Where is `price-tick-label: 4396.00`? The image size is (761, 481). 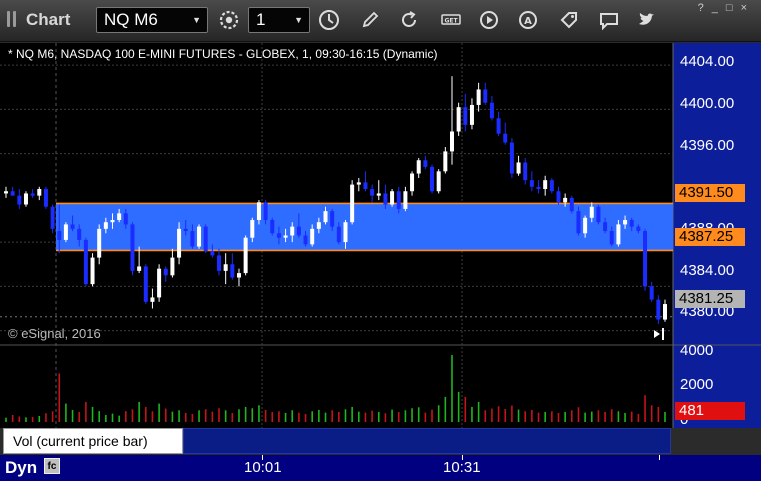 price-tick-label: 4396.00 is located at coordinates (707, 145).